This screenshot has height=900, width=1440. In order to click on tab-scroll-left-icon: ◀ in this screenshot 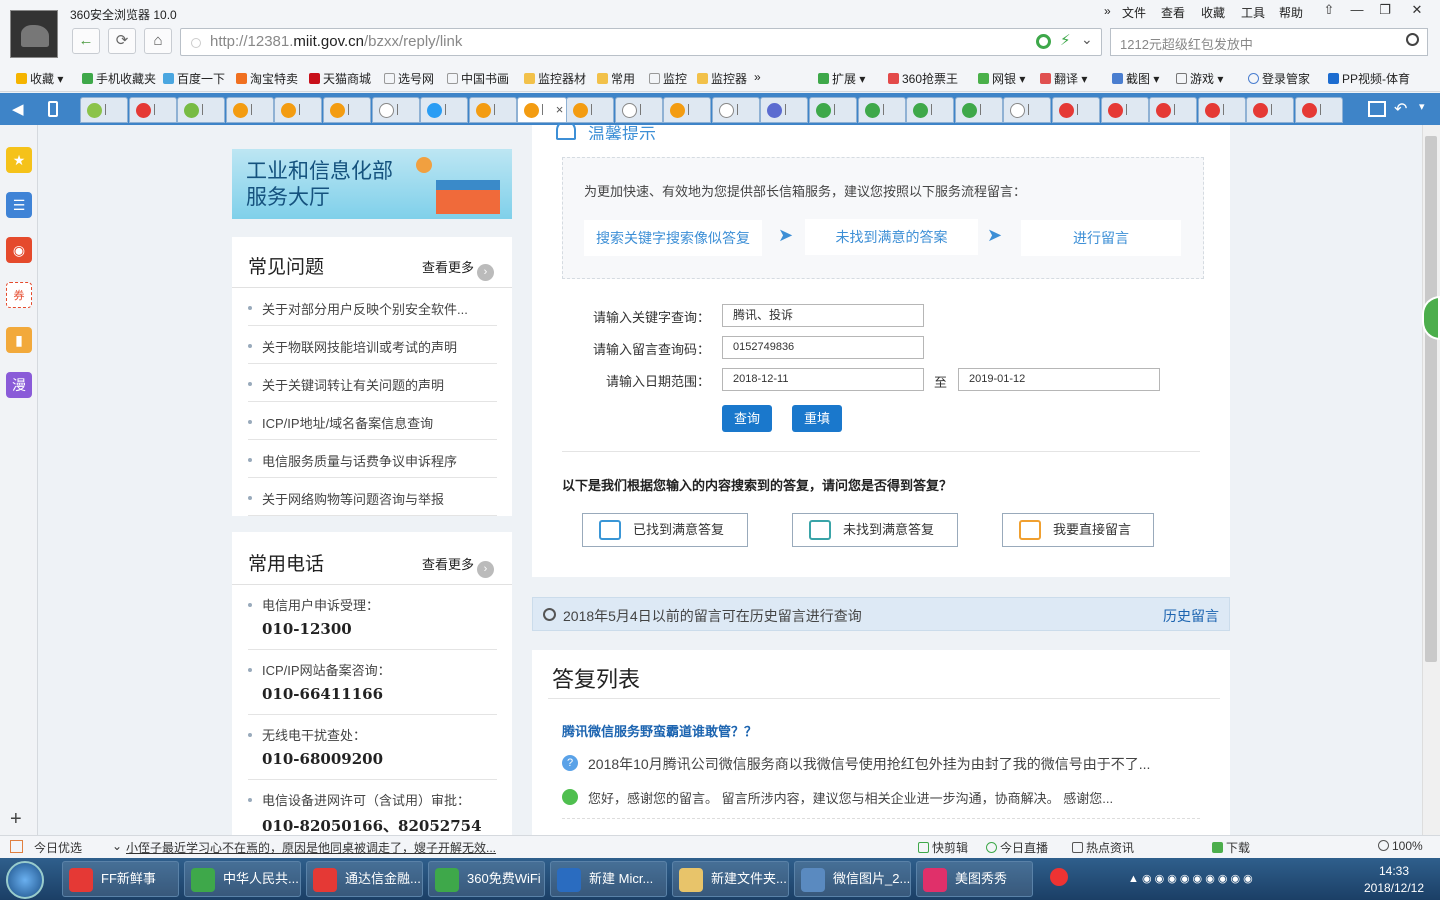, I will do `click(18, 109)`.